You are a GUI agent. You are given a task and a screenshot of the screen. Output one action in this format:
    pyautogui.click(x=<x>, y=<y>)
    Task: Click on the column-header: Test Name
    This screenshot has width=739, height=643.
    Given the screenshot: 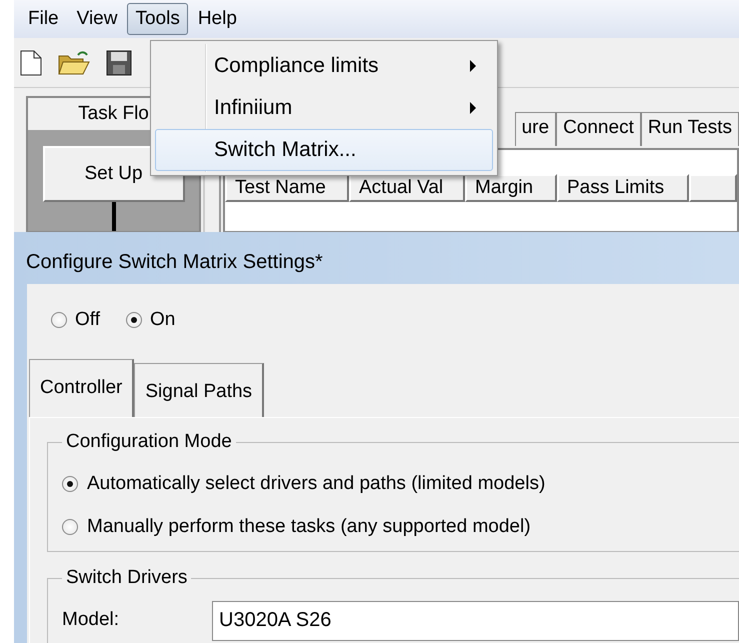 What is the action you would take?
    pyautogui.click(x=287, y=188)
    